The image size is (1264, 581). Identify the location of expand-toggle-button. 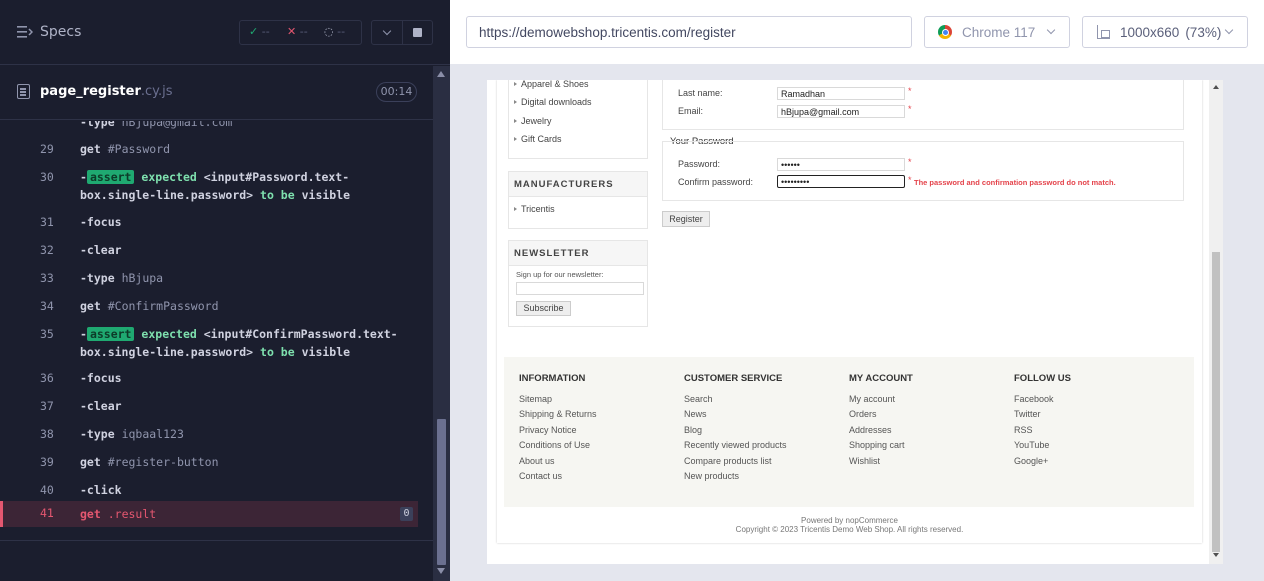
(387, 32).